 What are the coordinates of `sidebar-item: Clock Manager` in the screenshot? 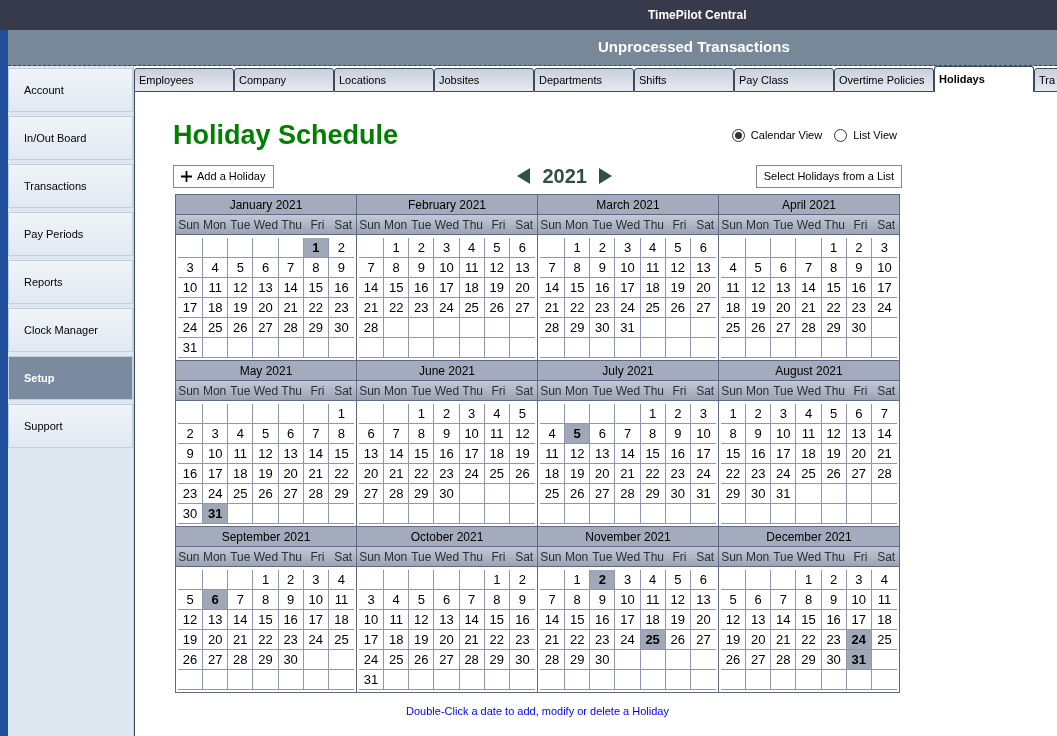 It's located at (70, 330).